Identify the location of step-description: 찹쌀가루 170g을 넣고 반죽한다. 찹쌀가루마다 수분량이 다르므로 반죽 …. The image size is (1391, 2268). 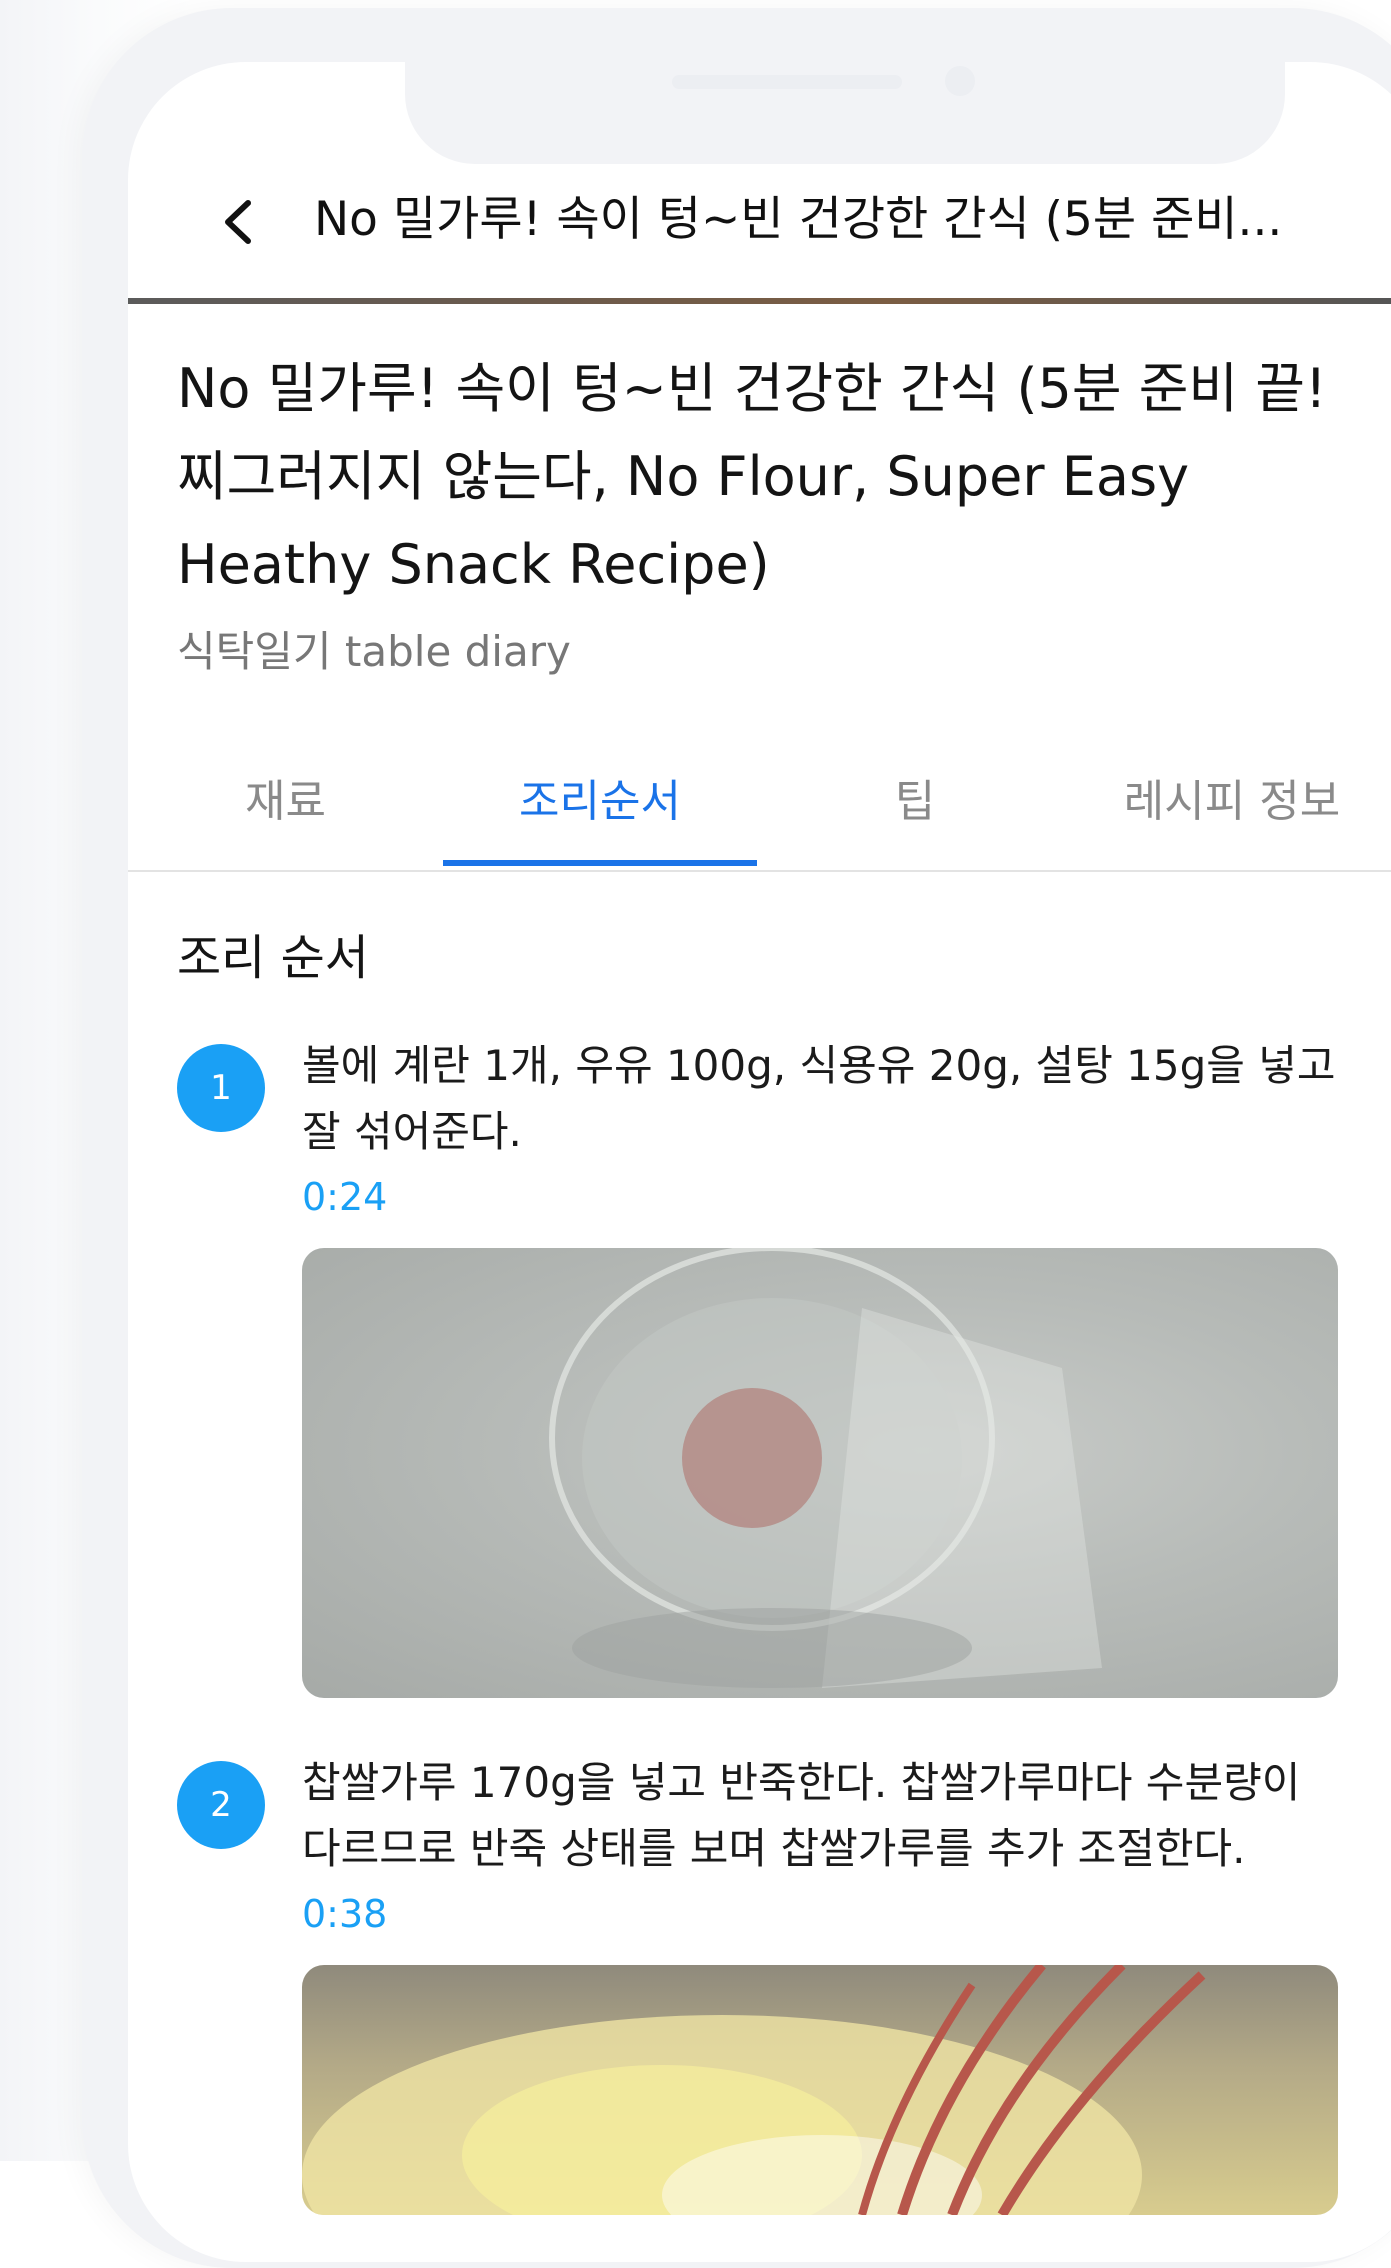
(801, 1815).